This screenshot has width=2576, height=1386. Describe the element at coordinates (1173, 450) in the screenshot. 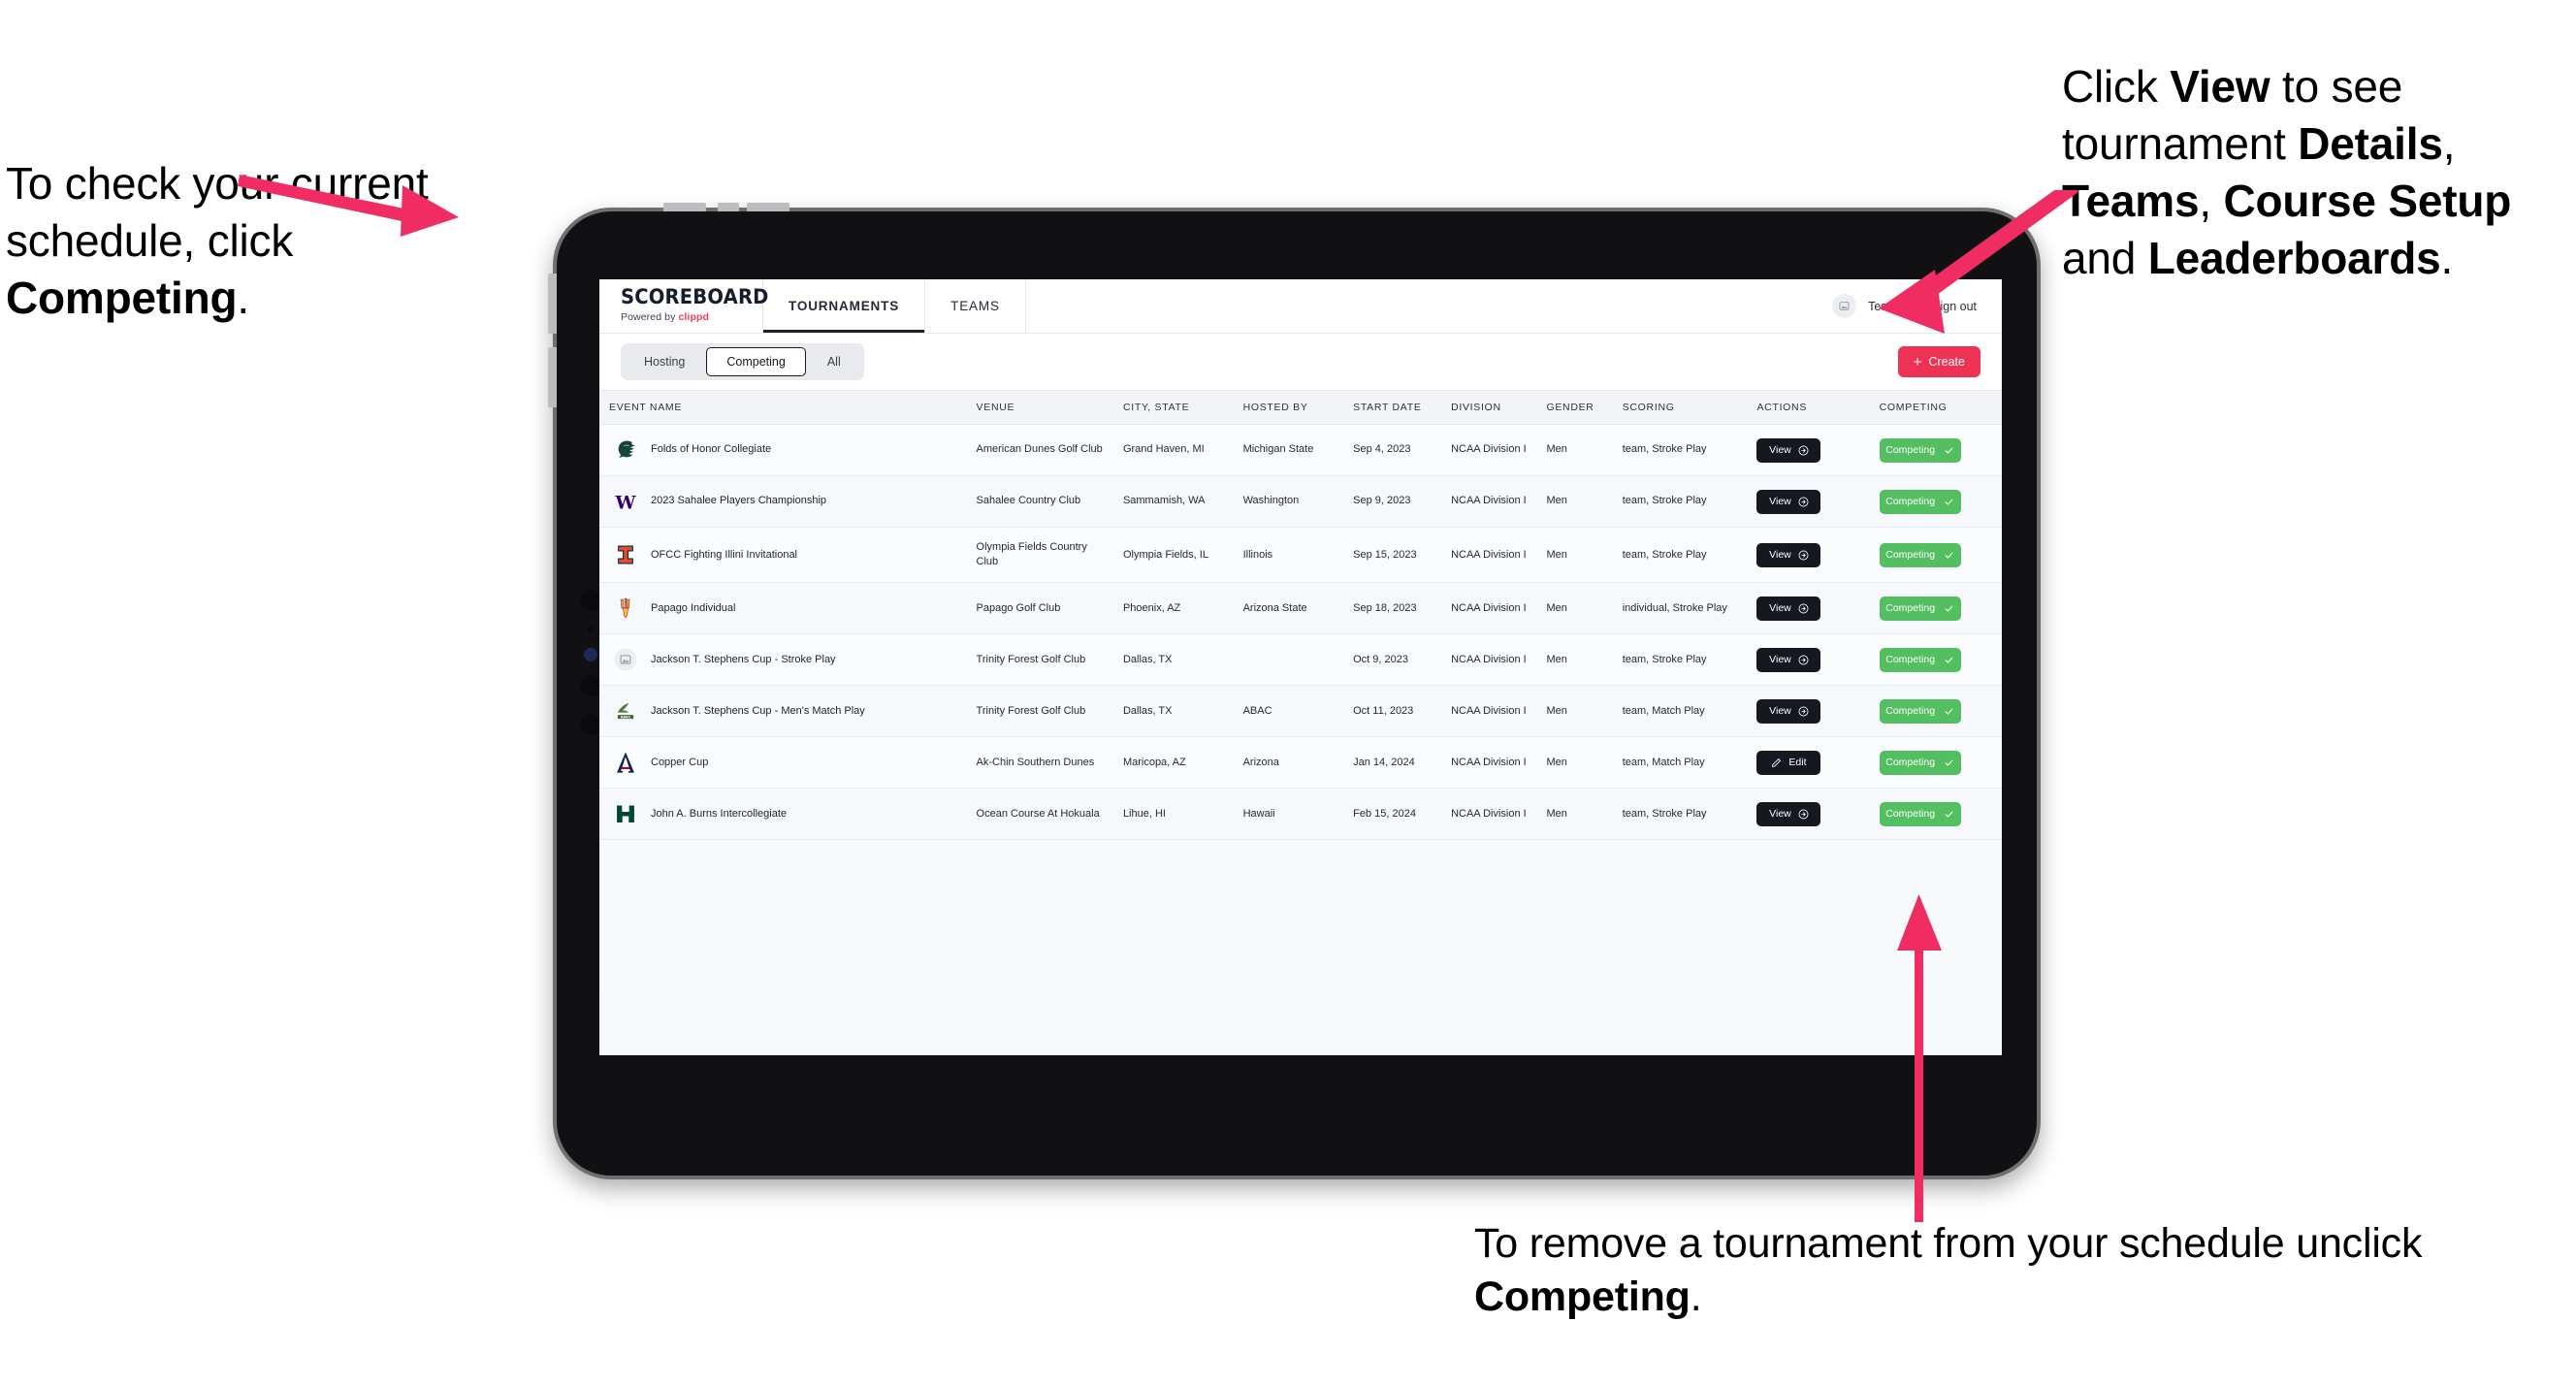

I see `cell-city-state: Grand Haven, MI` at that location.